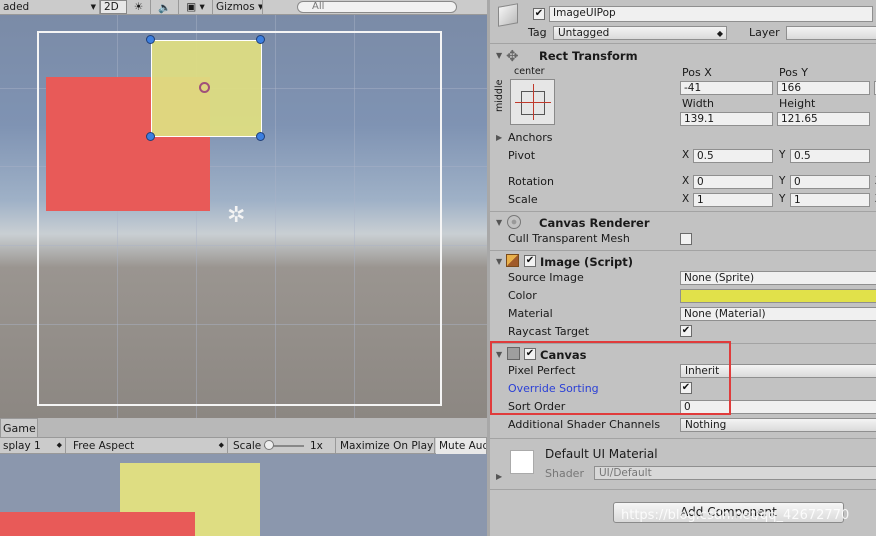  Describe the element at coordinates (386, 446) in the screenshot. I see `maximize-on-play-toggle: Maximize On Play` at that location.